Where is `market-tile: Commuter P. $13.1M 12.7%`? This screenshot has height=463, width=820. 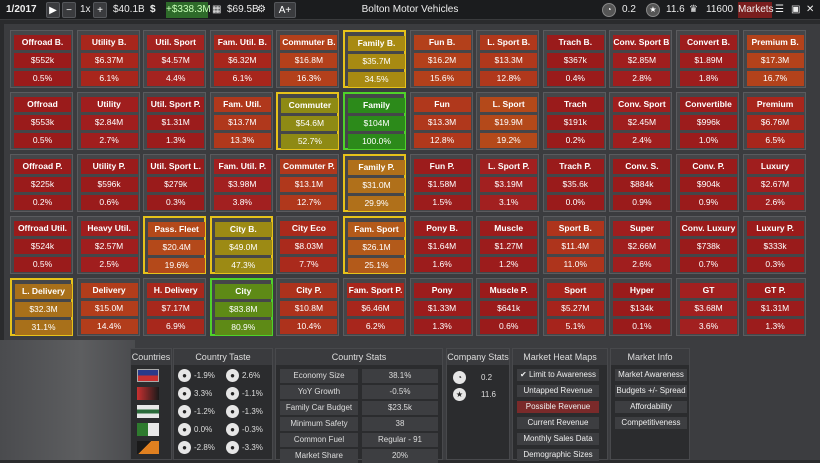
market-tile: Commuter P. $13.1M 12.7% is located at coordinates (308, 183).